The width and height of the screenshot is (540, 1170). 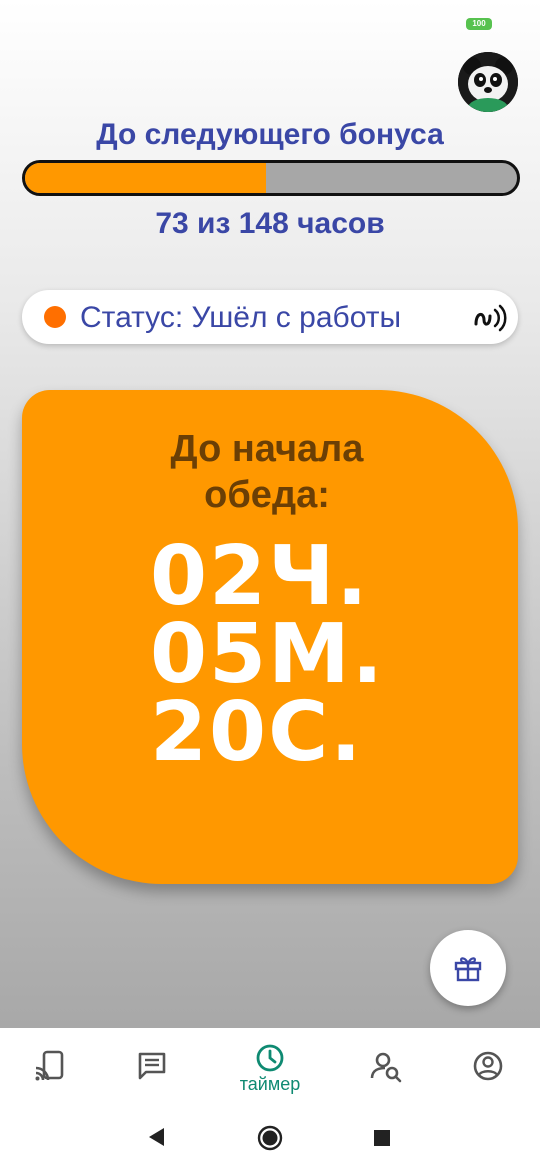 What do you see at coordinates (490, 318) in the screenshot?
I see `nfc-icon` at bounding box center [490, 318].